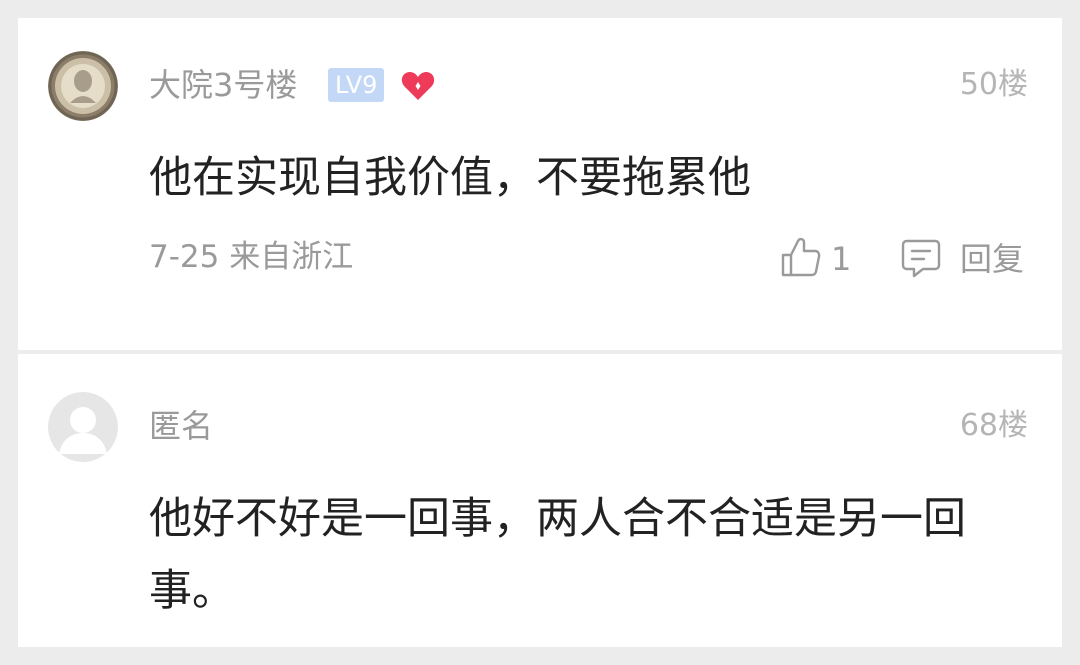 The image size is (1080, 665). I want to click on username: 匿名, so click(181, 426).